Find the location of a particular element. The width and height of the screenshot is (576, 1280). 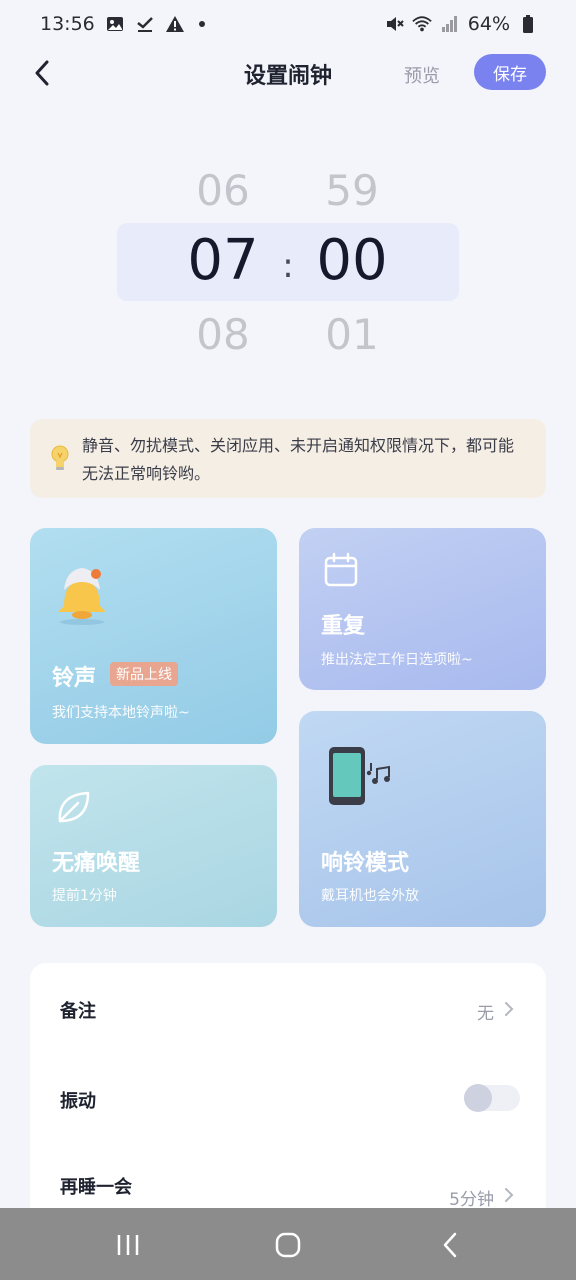

gentle-wake-subtitle: 提前1分钟 is located at coordinates (84, 896).